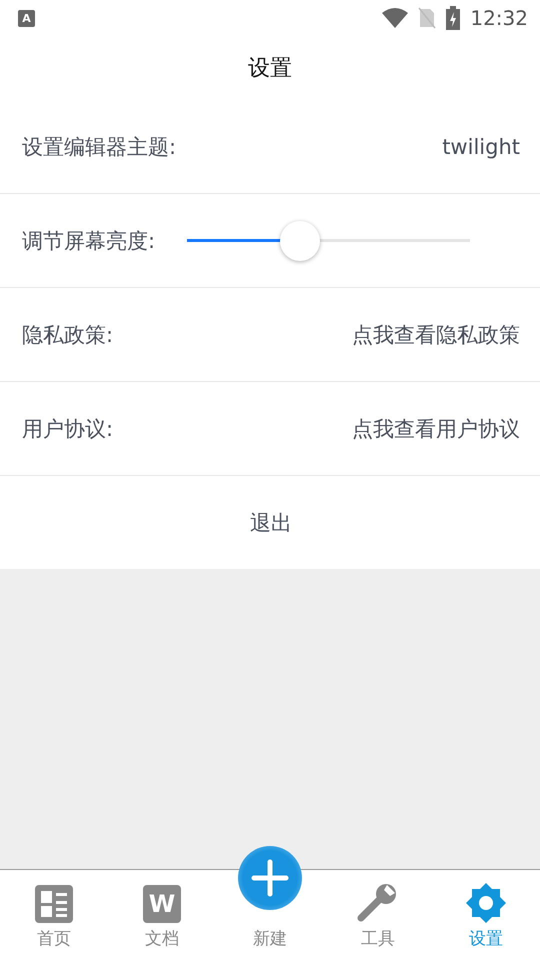 The image size is (540, 960). I want to click on nav-tab: 首页, so click(54, 938).